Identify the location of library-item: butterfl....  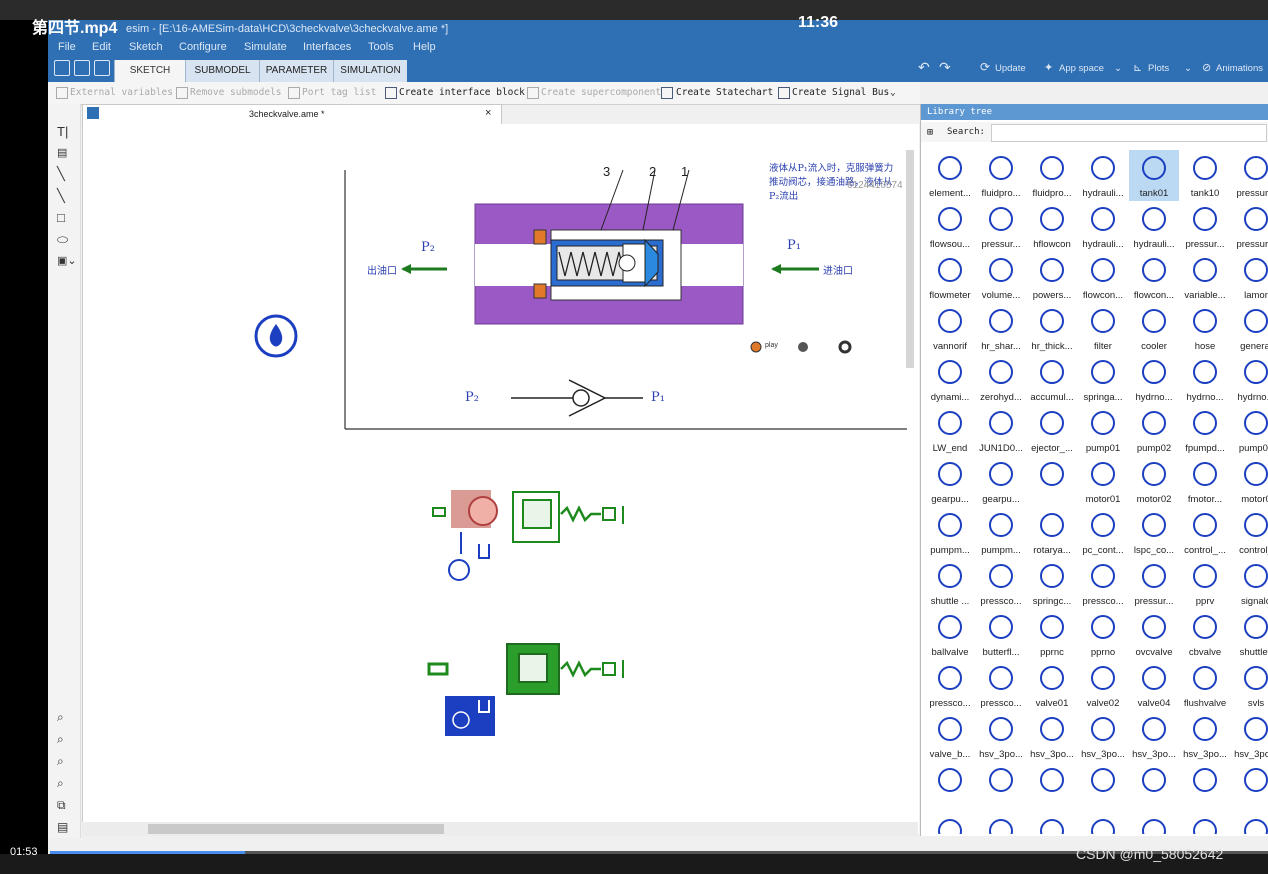
(1001, 634).